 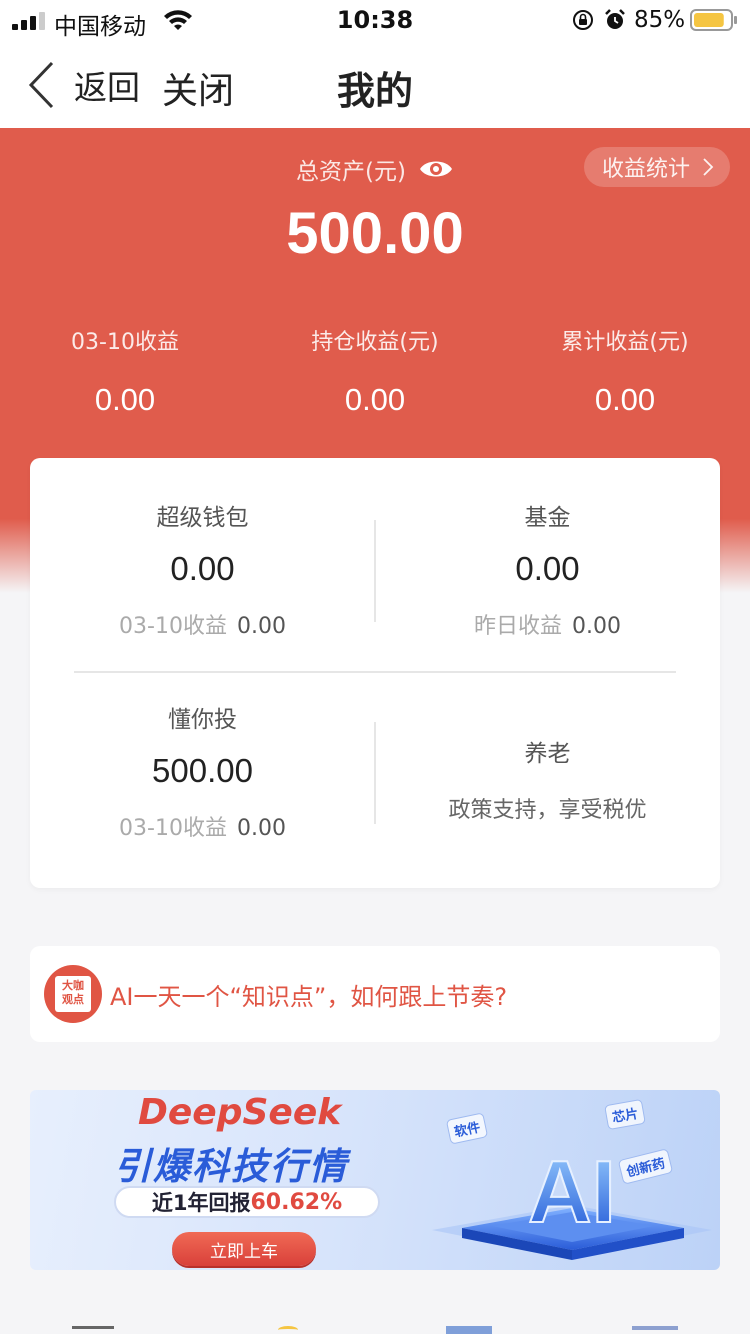 What do you see at coordinates (125, 371) in the screenshot?
I see `daily-earnings: 03-10收益 0.00` at bounding box center [125, 371].